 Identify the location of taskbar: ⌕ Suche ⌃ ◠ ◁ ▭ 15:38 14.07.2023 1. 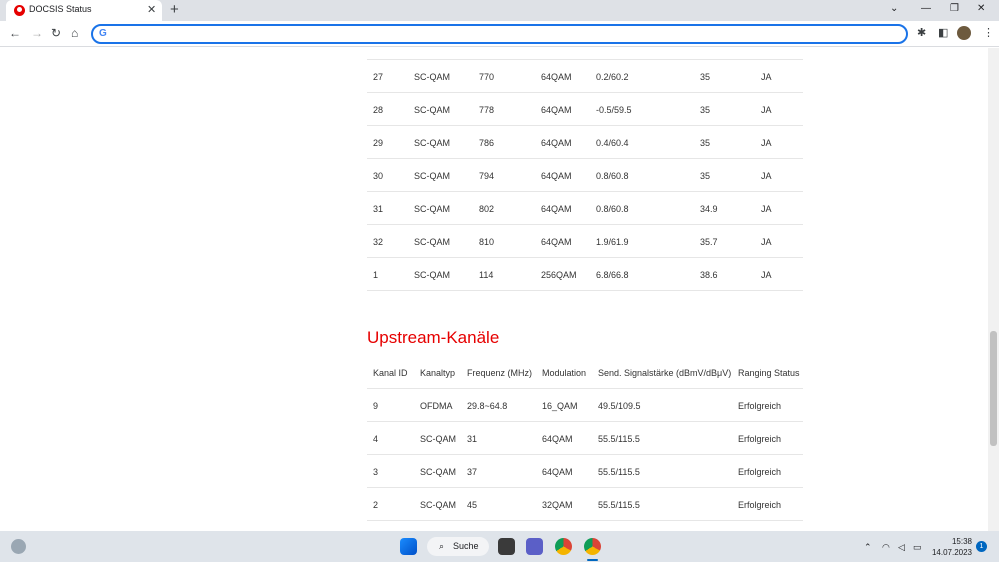
(499, 546).